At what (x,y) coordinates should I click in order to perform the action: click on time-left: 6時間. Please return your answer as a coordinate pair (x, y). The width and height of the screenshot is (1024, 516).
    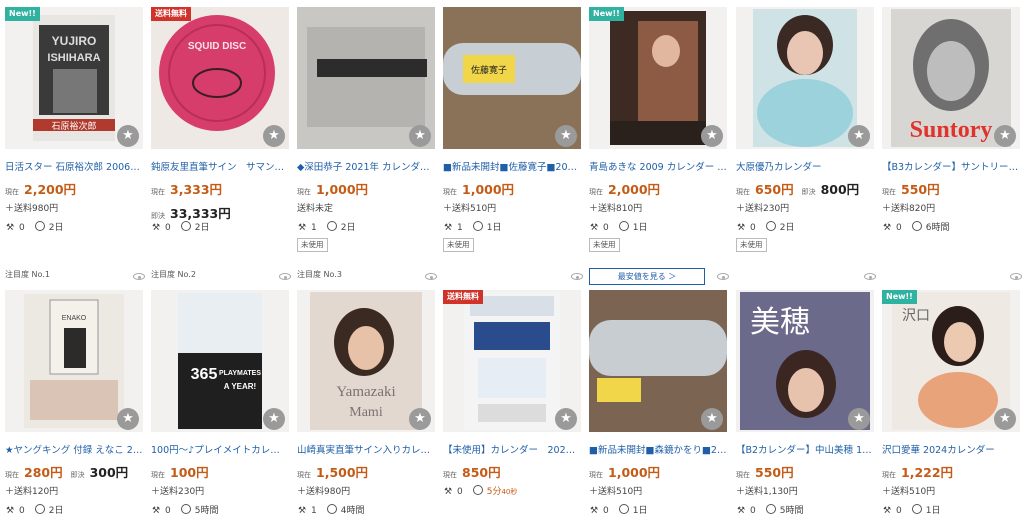
    Looking at the image, I should click on (937, 228).